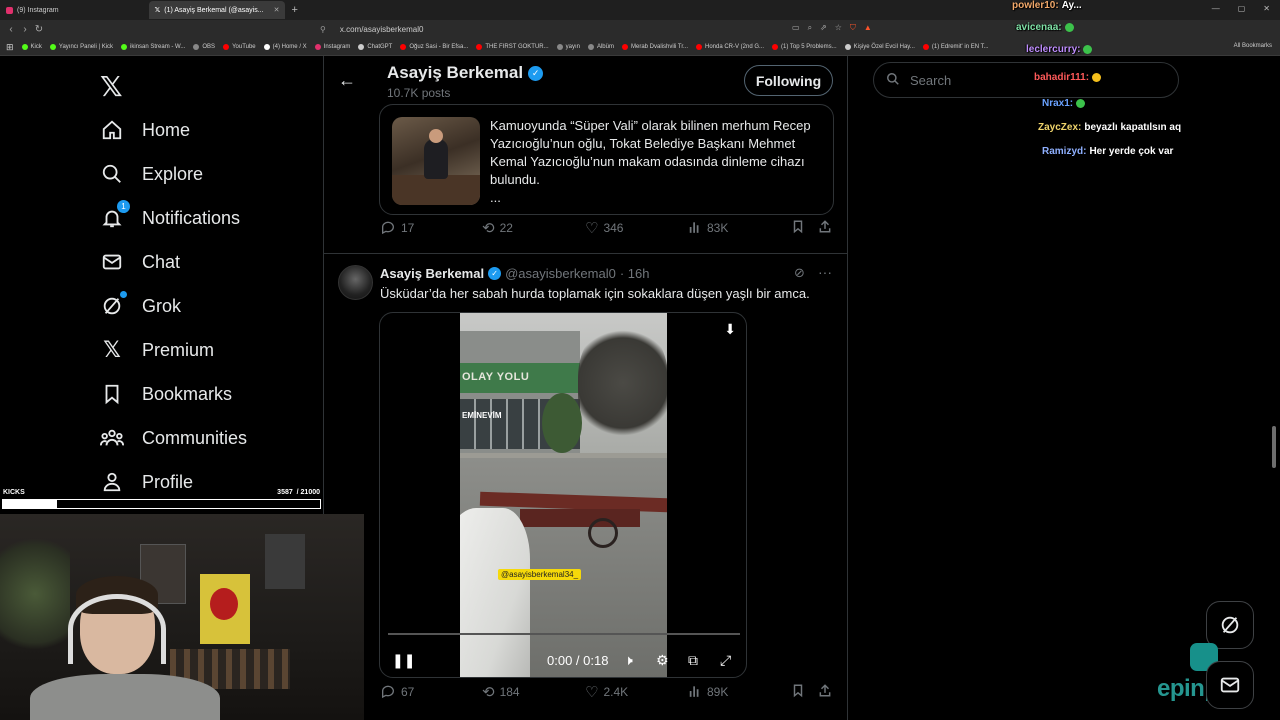 This screenshot has height=720, width=1280. I want to click on nav-label: Communities, so click(195, 437).